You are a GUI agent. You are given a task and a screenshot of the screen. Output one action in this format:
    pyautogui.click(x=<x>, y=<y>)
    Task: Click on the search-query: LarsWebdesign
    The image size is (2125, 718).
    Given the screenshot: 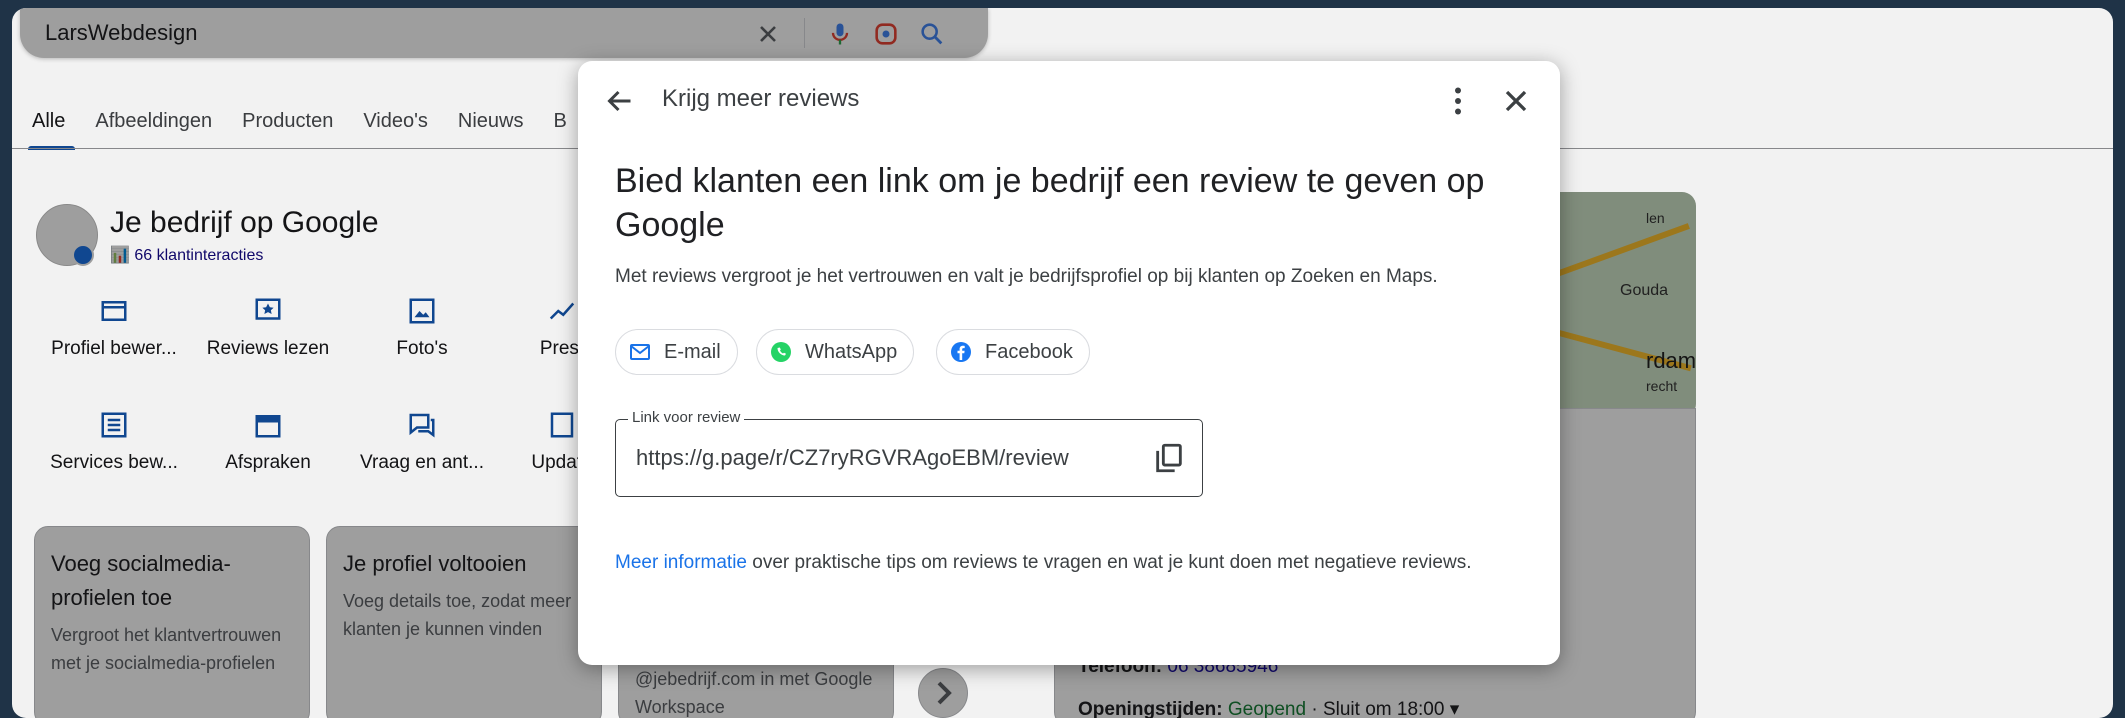 What is the action you would take?
    pyautogui.click(x=121, y=33)
    